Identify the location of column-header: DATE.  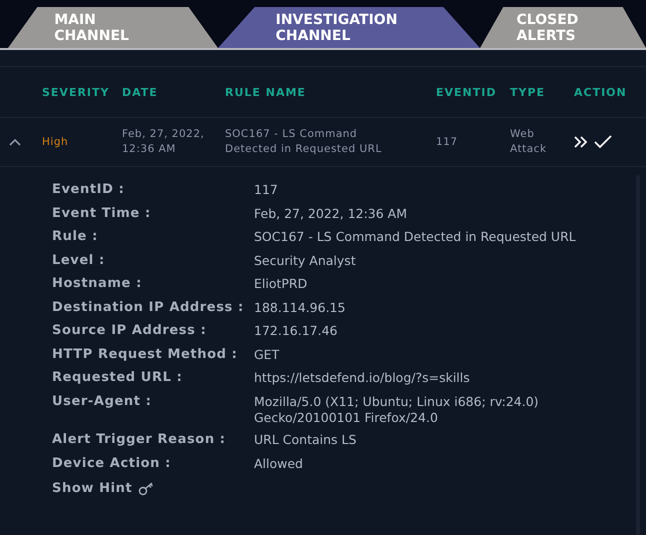
(140, 92).